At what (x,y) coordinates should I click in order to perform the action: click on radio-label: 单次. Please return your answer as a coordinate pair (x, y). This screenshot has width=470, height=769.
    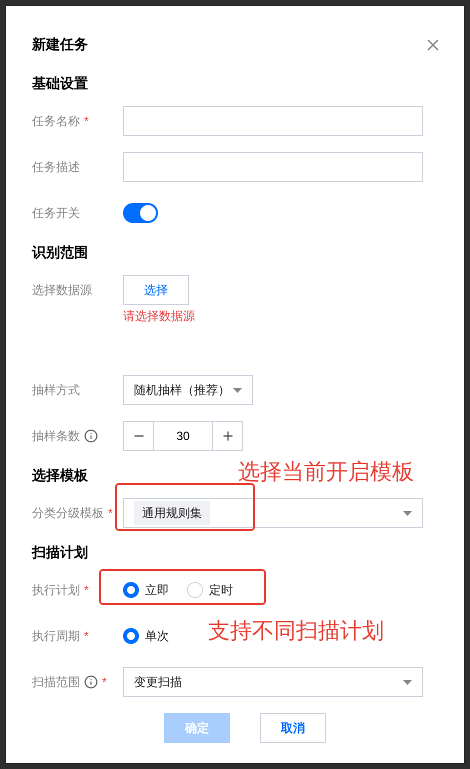
    Looking at the image, I should click on (157, 636).